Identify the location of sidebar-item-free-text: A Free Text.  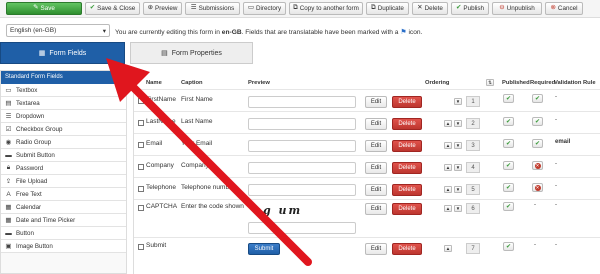
(63, 194).